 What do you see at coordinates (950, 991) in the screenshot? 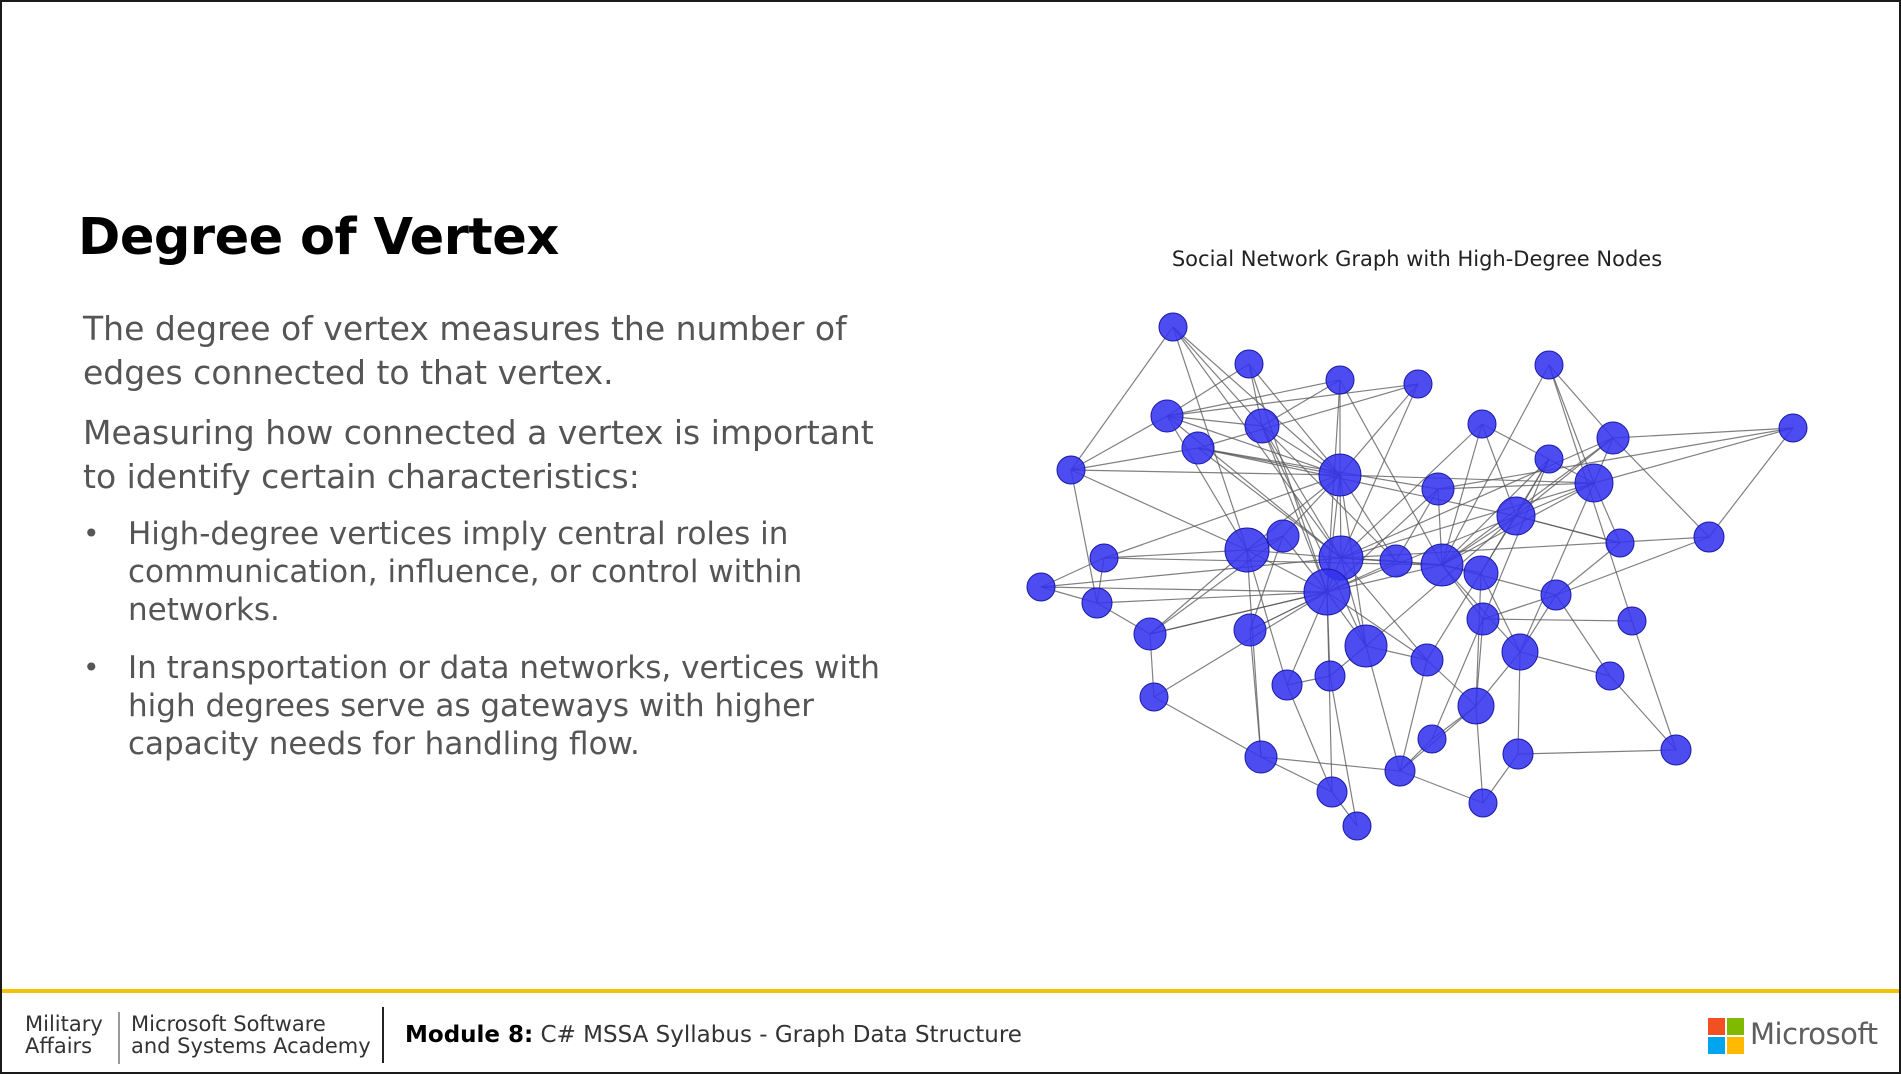
I see `footer-accent-line` at bounding box center [950, 991].